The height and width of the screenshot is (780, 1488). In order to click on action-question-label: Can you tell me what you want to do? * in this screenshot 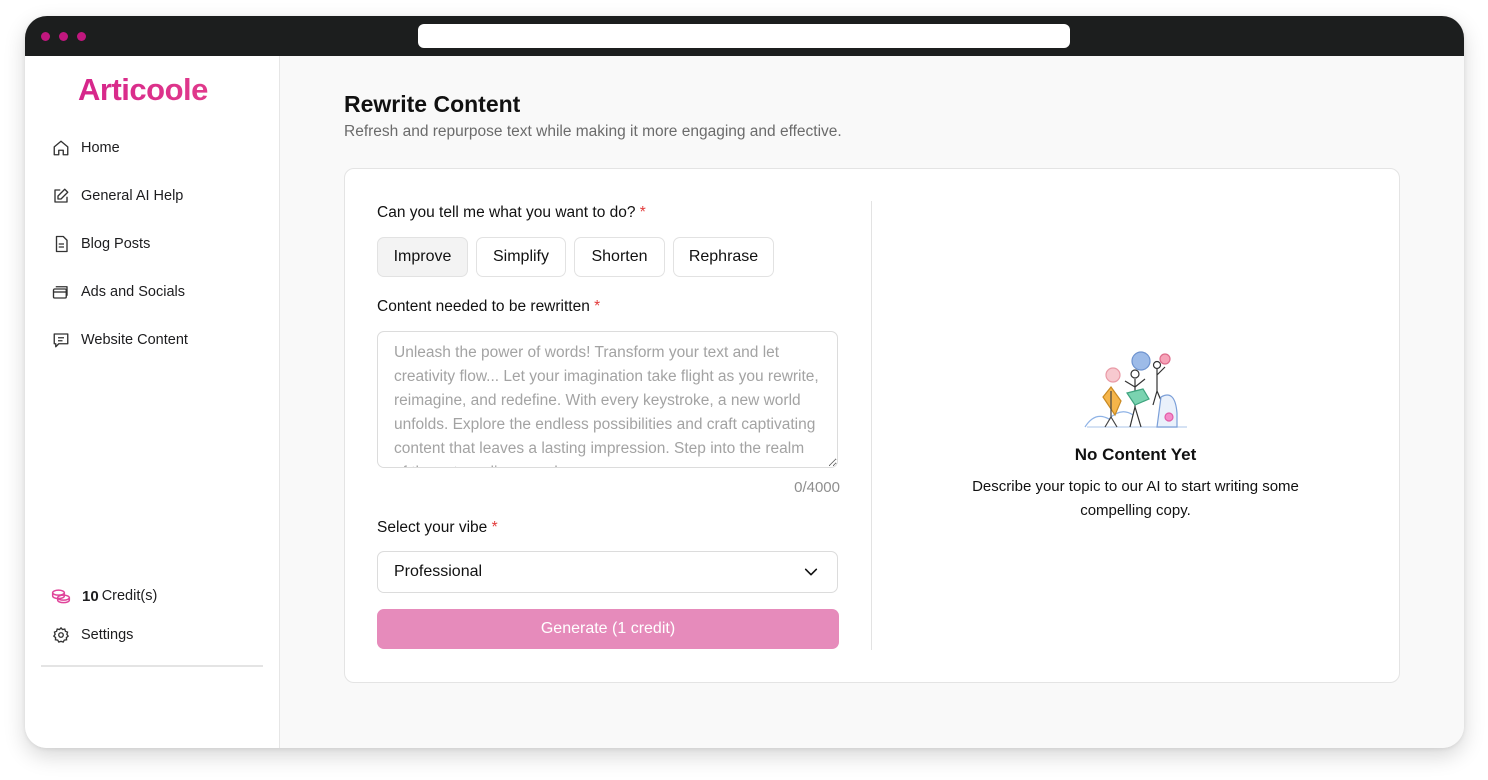, I will do `click(511, 213)`.